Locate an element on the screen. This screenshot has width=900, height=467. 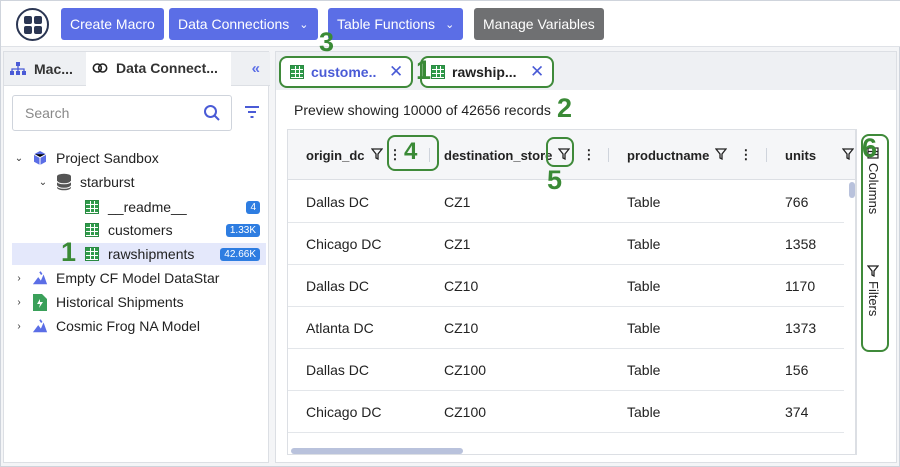
tree-item-historical-shipments: › Historical Shipments is located at coordinates (139, 302).